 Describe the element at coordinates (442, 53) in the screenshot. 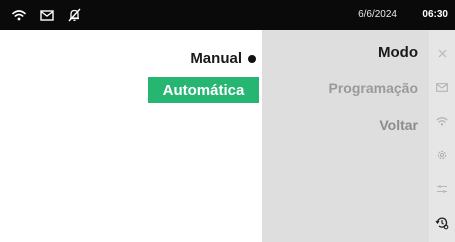

I see `close-icon` at that location.